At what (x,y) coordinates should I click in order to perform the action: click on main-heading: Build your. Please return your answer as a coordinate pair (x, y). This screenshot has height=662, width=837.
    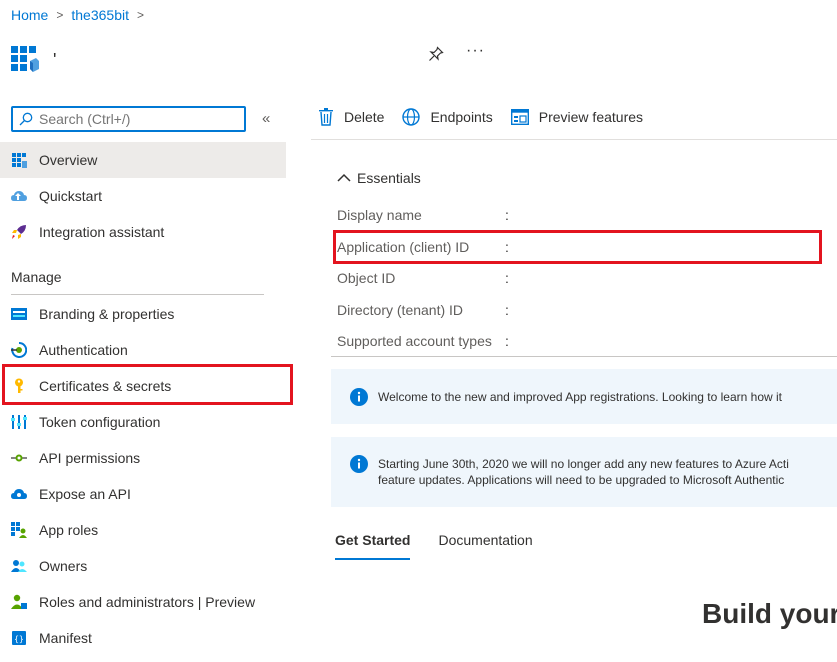
    Looking at the image, I should click on (769, 613).